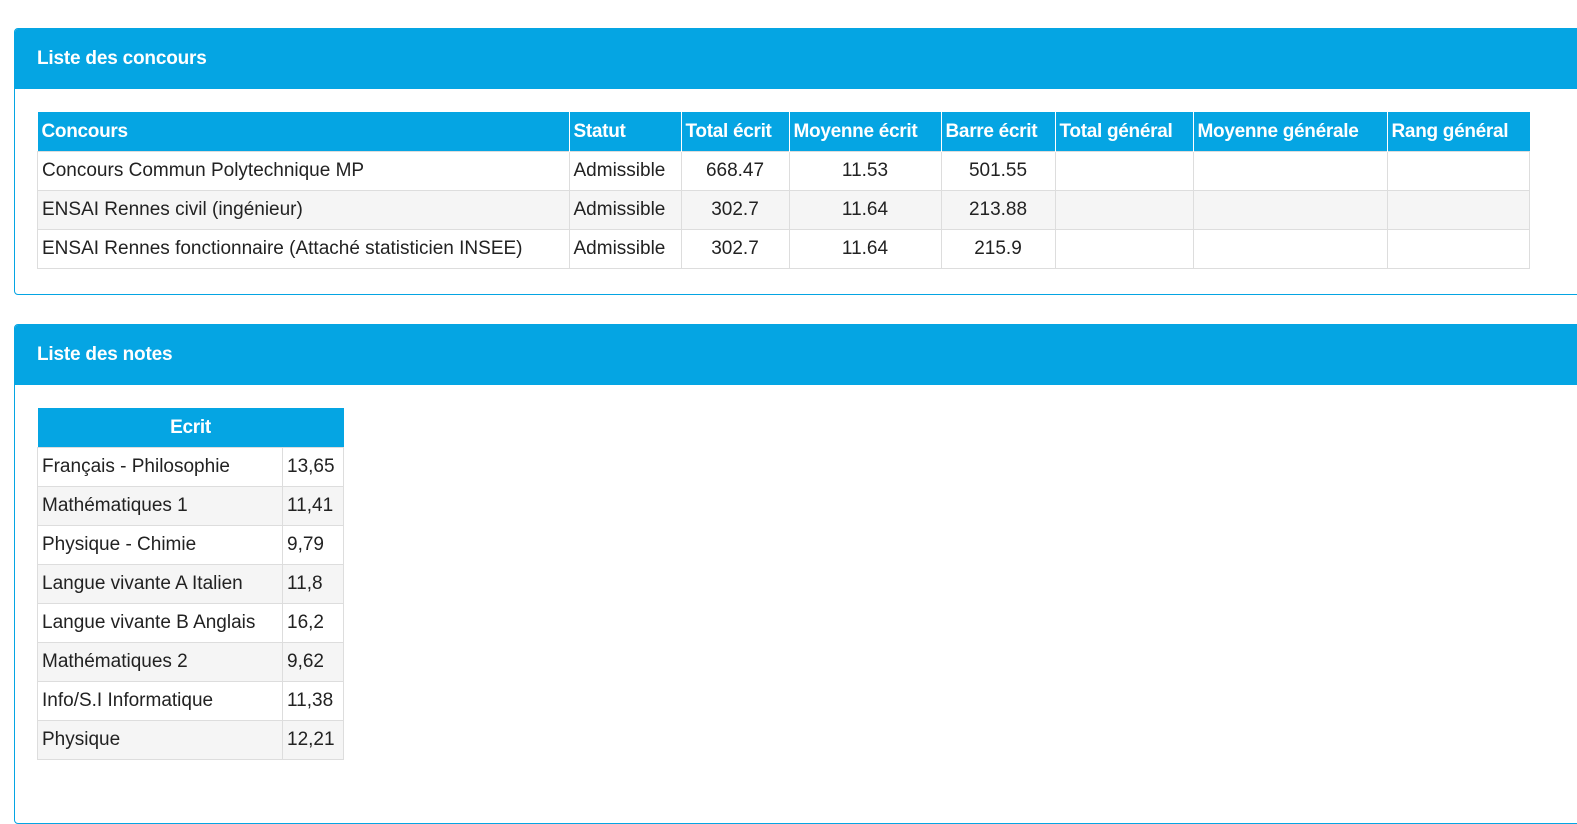 The image size is (1577, 824). I want to click on cell-matiere: Mathématiques 2, so click(160, 662).